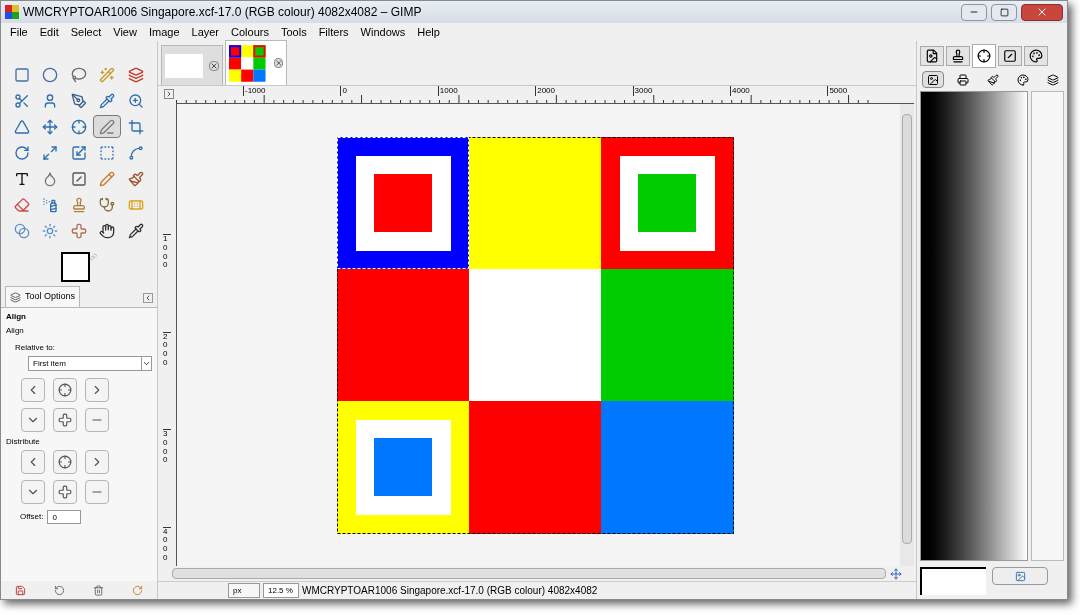 Image resolution: width=1080 pixels, height=615 pixels. What do you see at coordinates (22, 100) in the screenshot?
I see `scissors-icon` at bounding box center [22, 100].